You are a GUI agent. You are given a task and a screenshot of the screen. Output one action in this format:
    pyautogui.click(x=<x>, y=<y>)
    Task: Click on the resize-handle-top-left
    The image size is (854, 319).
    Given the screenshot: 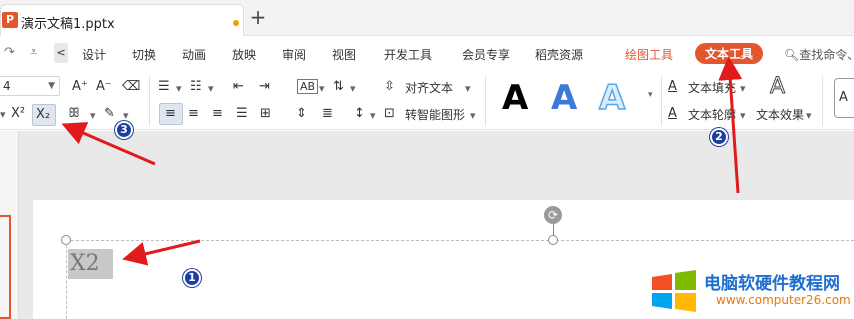 What is the action you would take?
    pyautogui.click(x=66, y=240)
    